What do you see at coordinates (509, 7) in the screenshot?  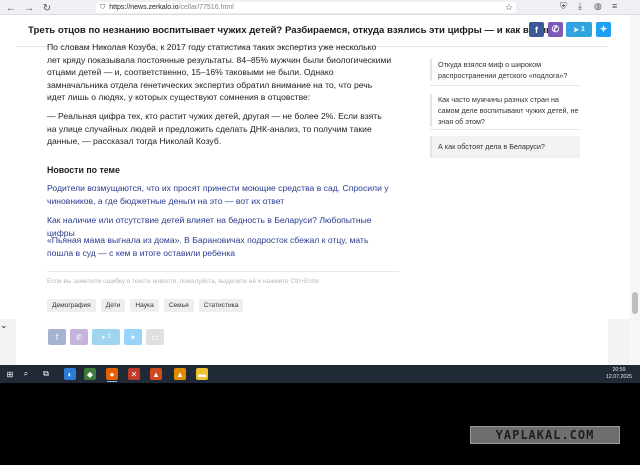 I see `star-icon: ☆` at bounding box center [509, 7].